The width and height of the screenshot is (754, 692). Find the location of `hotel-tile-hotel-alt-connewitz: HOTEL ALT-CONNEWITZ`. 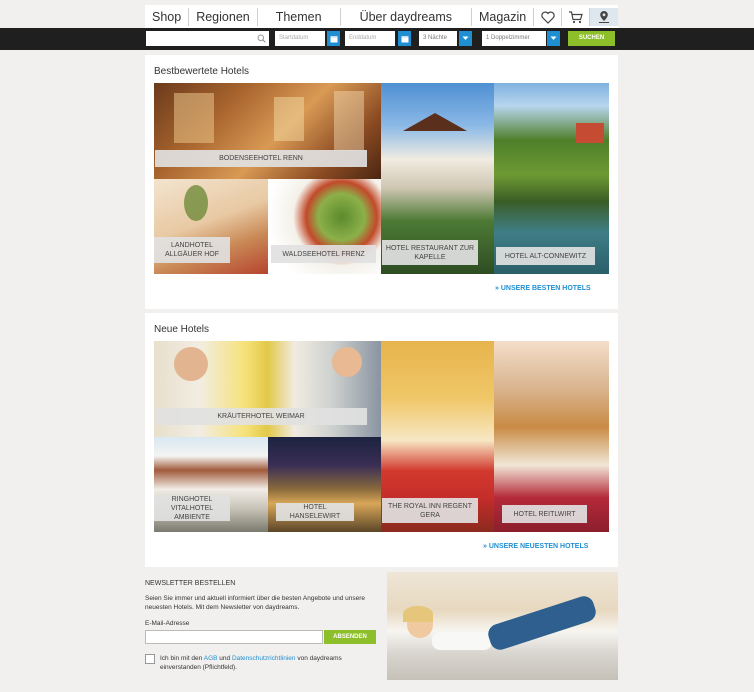

hotel-tile-hotel-alt-connewitz: HOTEL ALT-CONNEWITZ is located at coordinates (551, 178).